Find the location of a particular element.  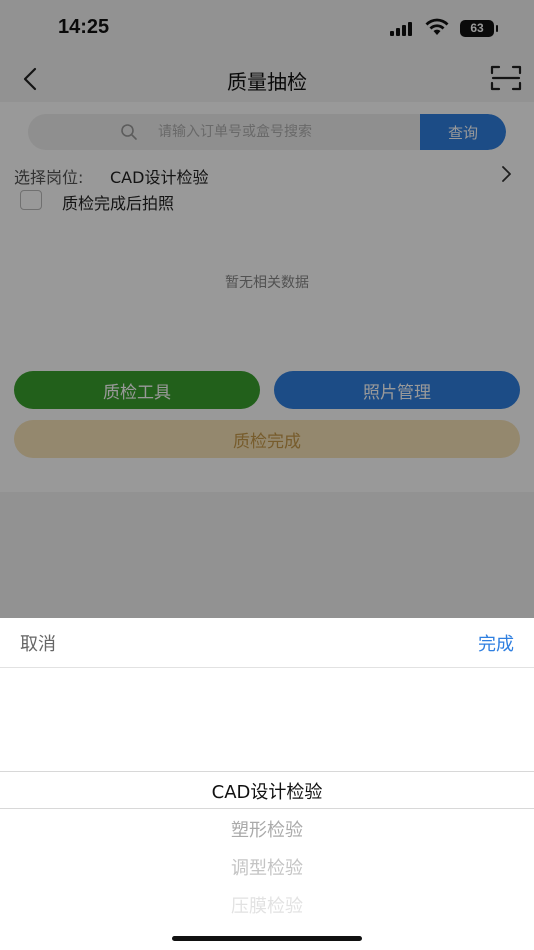

home-indicator is located at coordinates (267, 938).